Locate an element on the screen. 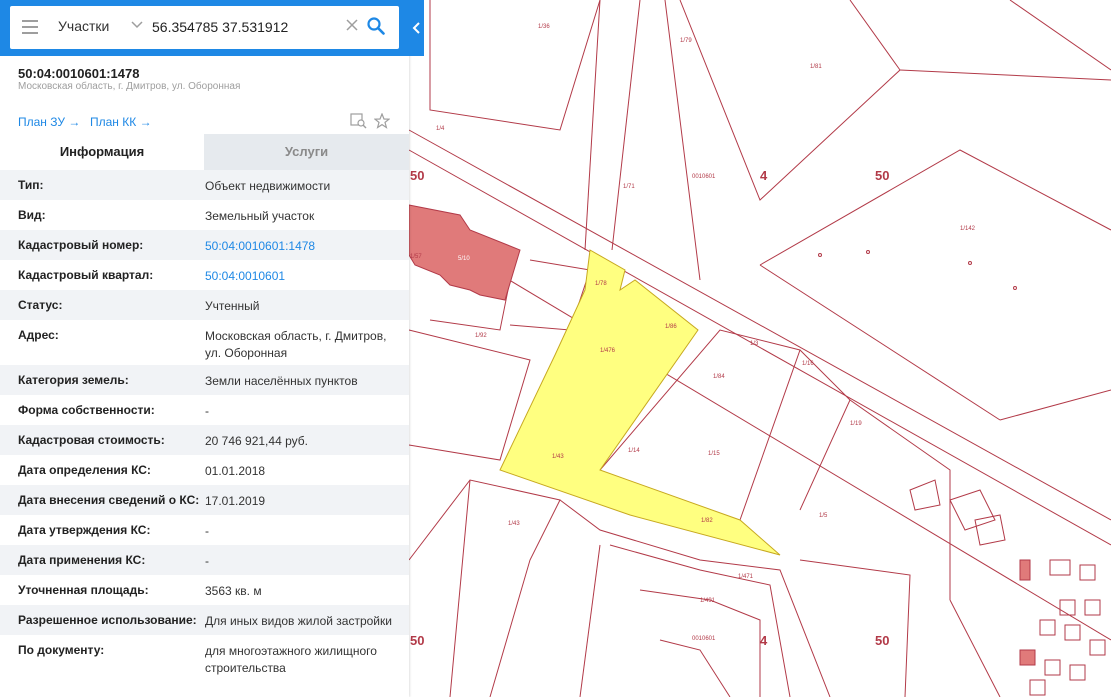 The width and height of the screenshot is (1111, 697). table-row: Статус: Учтенный is located at coordinates (204, 305).